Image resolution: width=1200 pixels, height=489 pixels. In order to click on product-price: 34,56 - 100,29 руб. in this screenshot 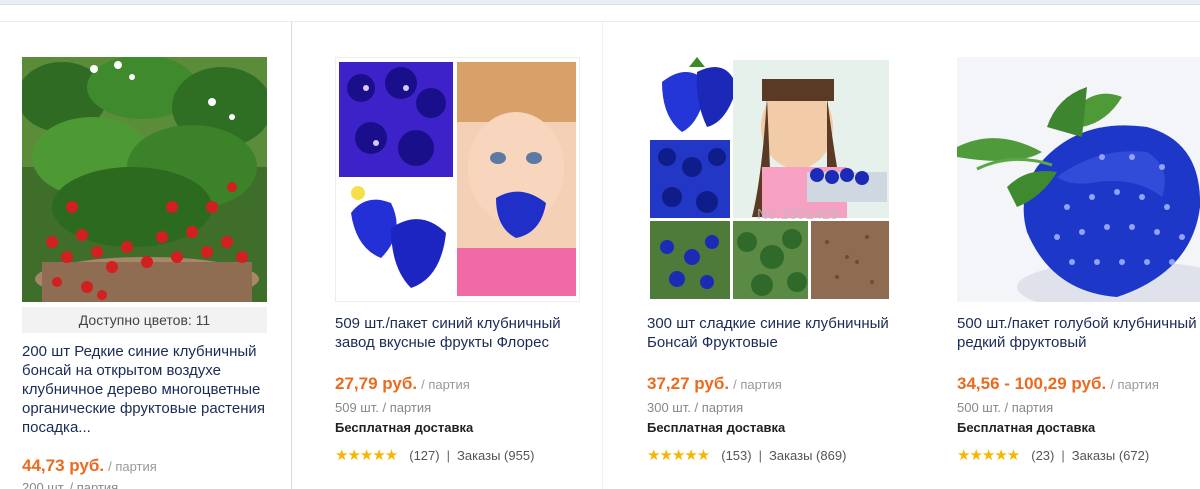, I will do `click(1032, 383)`.